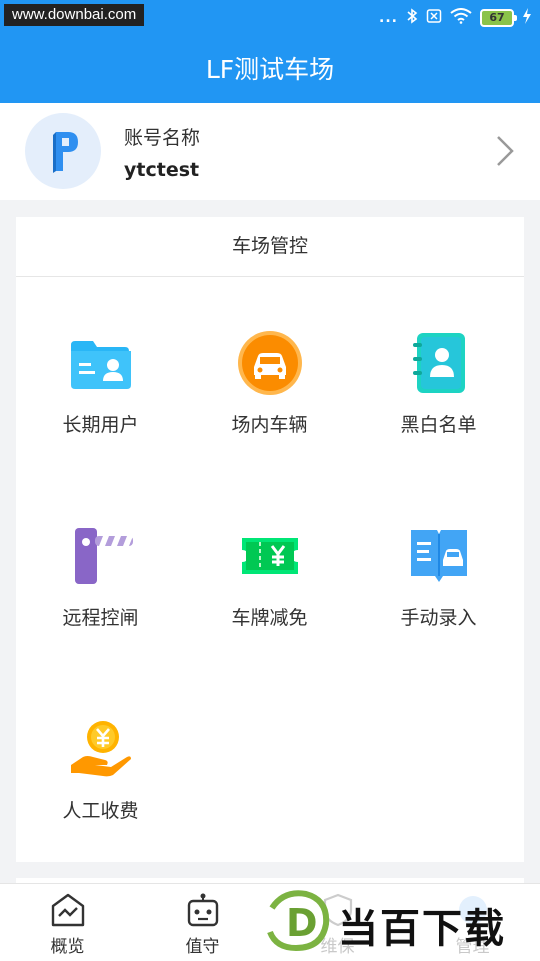  Describe the element at coordinates (439, 556) in the screenshot. I see `manual-entry-icon` at that location.